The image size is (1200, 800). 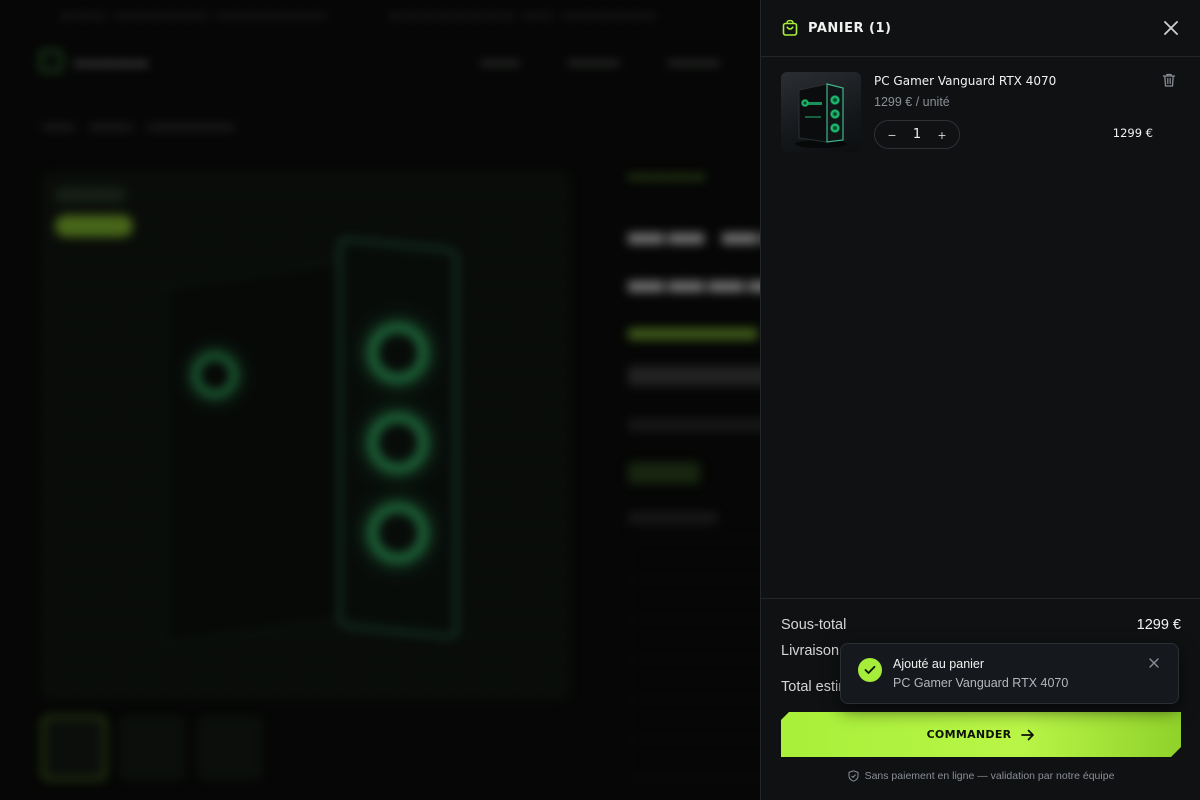 What do you see at coordinates (853, 776) in the screenshot?
I see `shield-check-icon` at bounding box center [853, 776].